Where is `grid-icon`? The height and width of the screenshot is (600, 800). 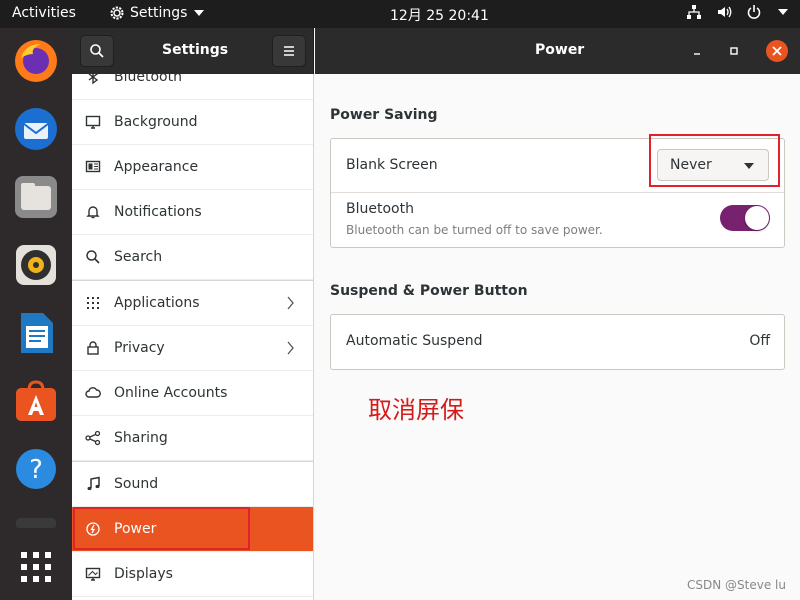 grid-icon is located at coordinates (93, 303).